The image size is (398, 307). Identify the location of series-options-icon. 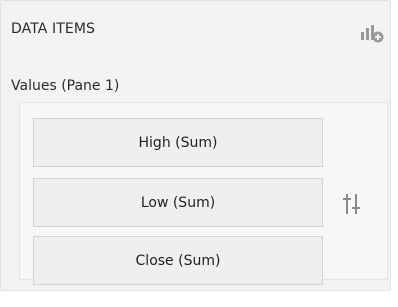
(353, 204).